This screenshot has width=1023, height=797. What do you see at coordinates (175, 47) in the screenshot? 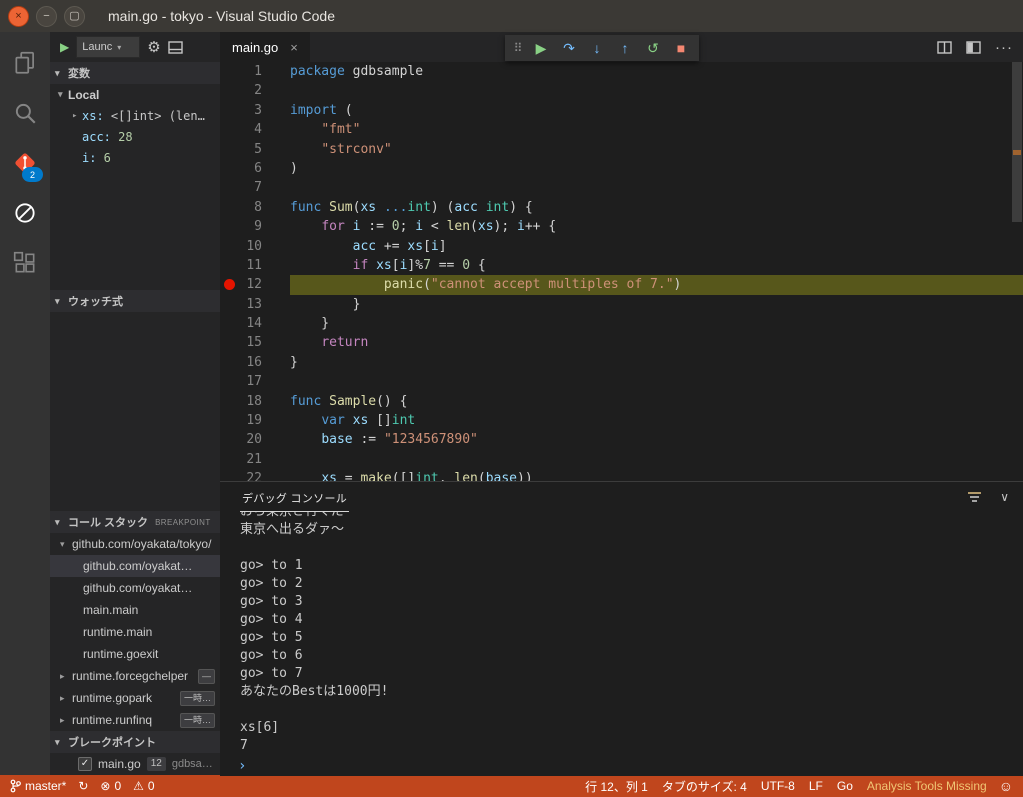
I see `debug-console-toggle-icon` at bounding box center [175, 47].